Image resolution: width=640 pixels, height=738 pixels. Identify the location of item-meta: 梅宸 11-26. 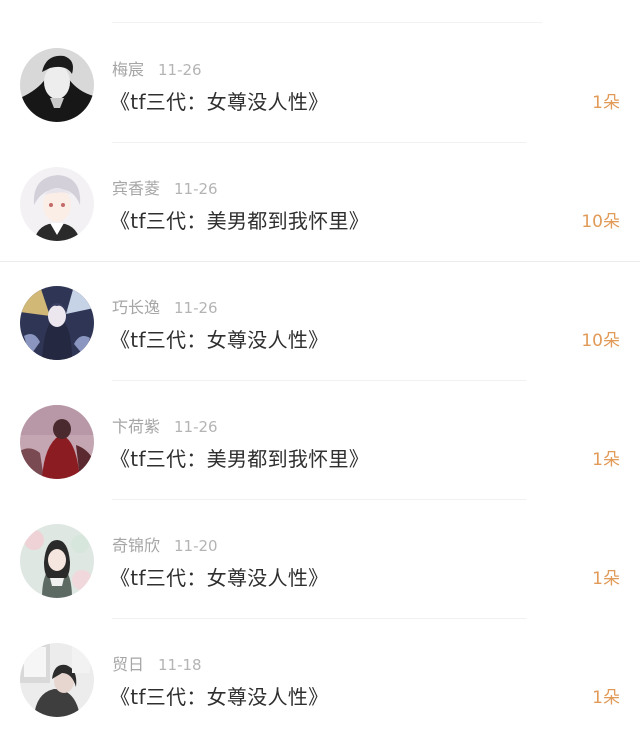
(157, 70).